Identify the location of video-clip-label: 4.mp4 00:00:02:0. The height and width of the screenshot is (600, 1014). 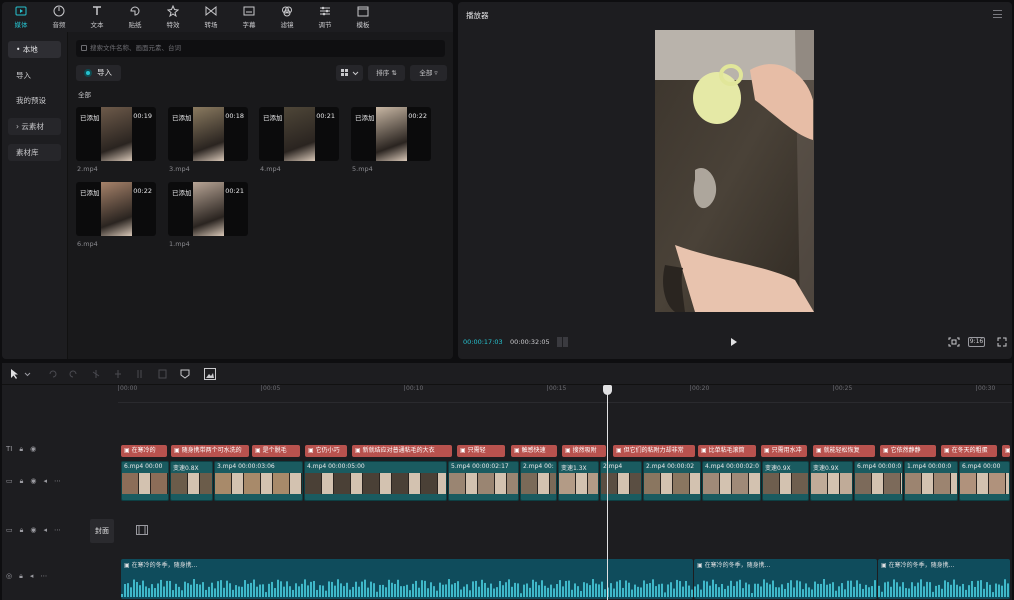
(732, 466).